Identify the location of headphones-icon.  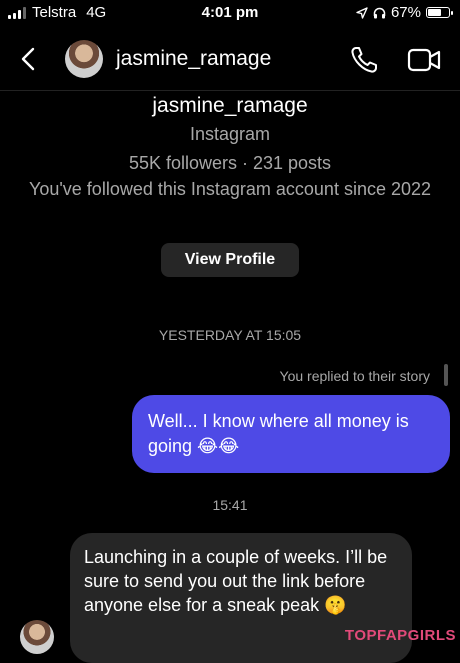
(379, 12).